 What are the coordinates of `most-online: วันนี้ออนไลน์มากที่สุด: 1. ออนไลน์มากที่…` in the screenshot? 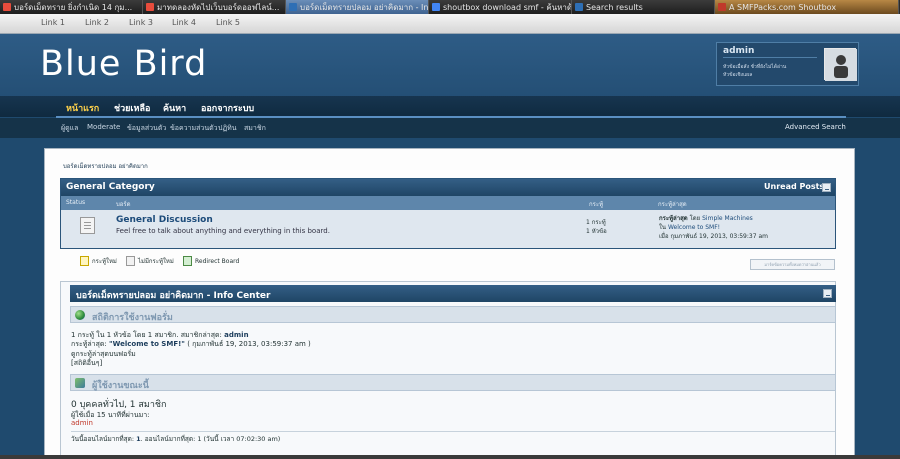 It's located at (176, 439).